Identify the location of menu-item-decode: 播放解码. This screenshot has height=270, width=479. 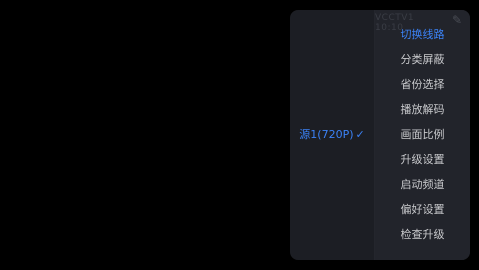
(422, 109).